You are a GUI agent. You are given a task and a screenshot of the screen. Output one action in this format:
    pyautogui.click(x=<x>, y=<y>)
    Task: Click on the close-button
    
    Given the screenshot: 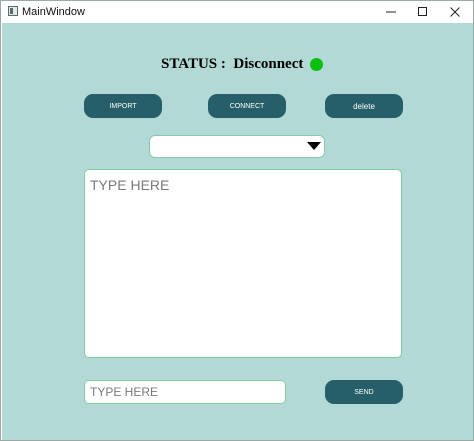 What is the action you would take?
    pyautogui.click(x=455, y=12)
    